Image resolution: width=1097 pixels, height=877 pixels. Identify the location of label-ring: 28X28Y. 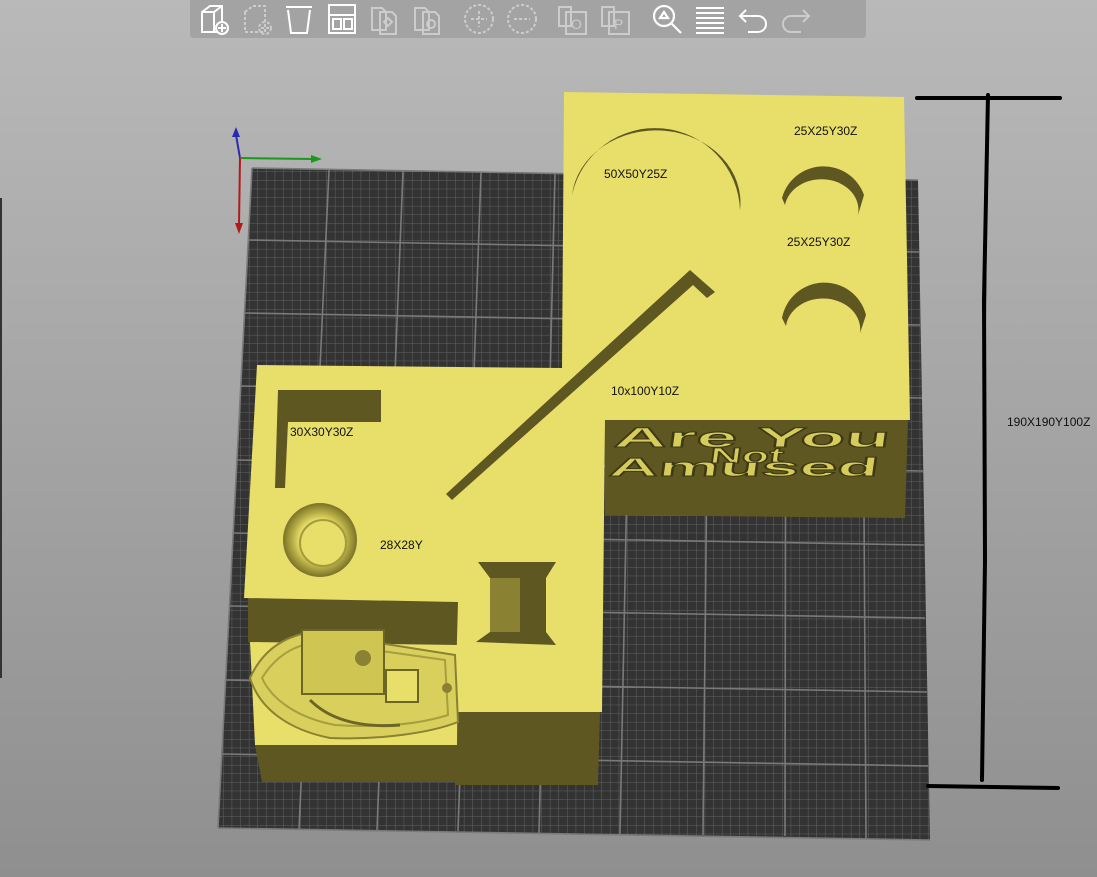
(401, 545).